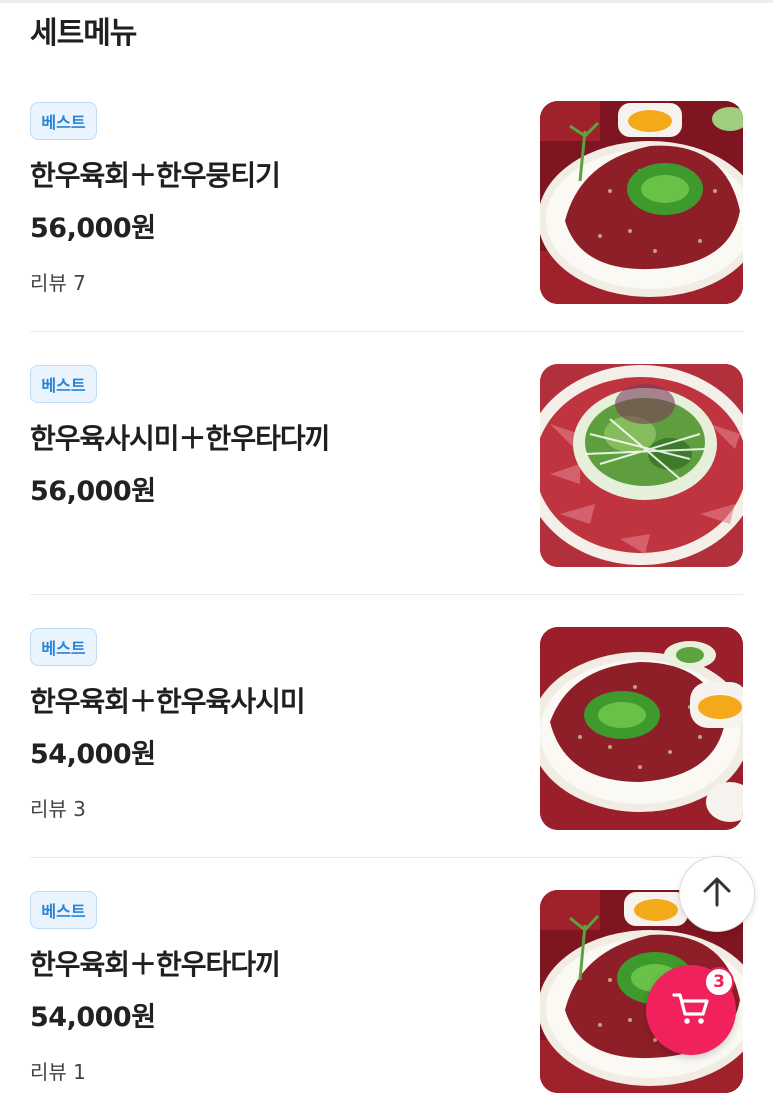 The image size is (773, 1100). I want to click on arrow-up-icon, so click(717, 894).